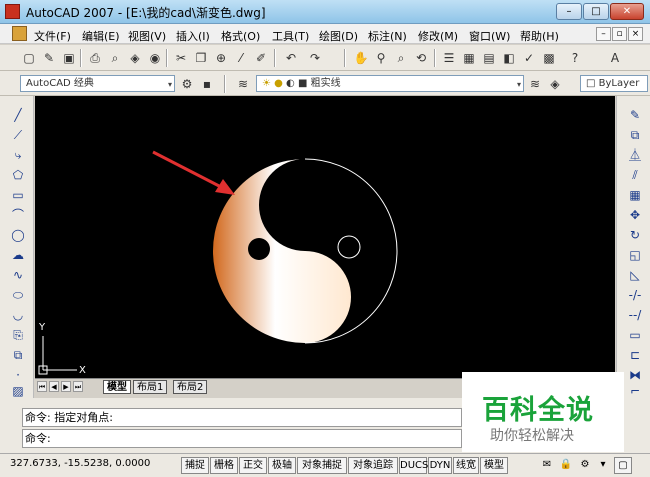 This screenshot has width=650, height=477. What do you see at coordinates (489, 58) in the screenshot?
I see `tool-palettes-icon: ▤` at bounding box center [489, 58].